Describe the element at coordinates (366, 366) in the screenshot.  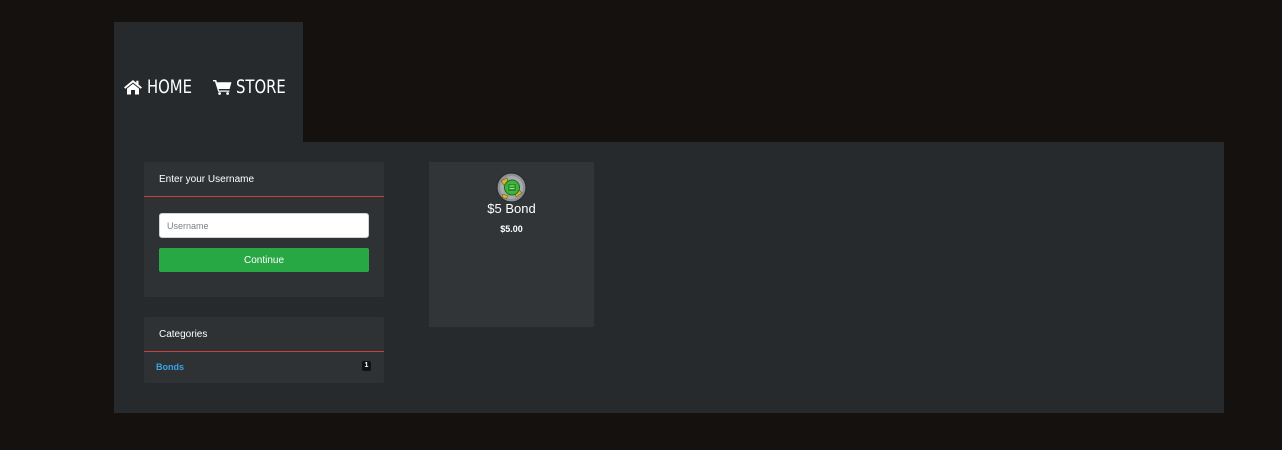
I see `category-count-badge: 1` at that location.